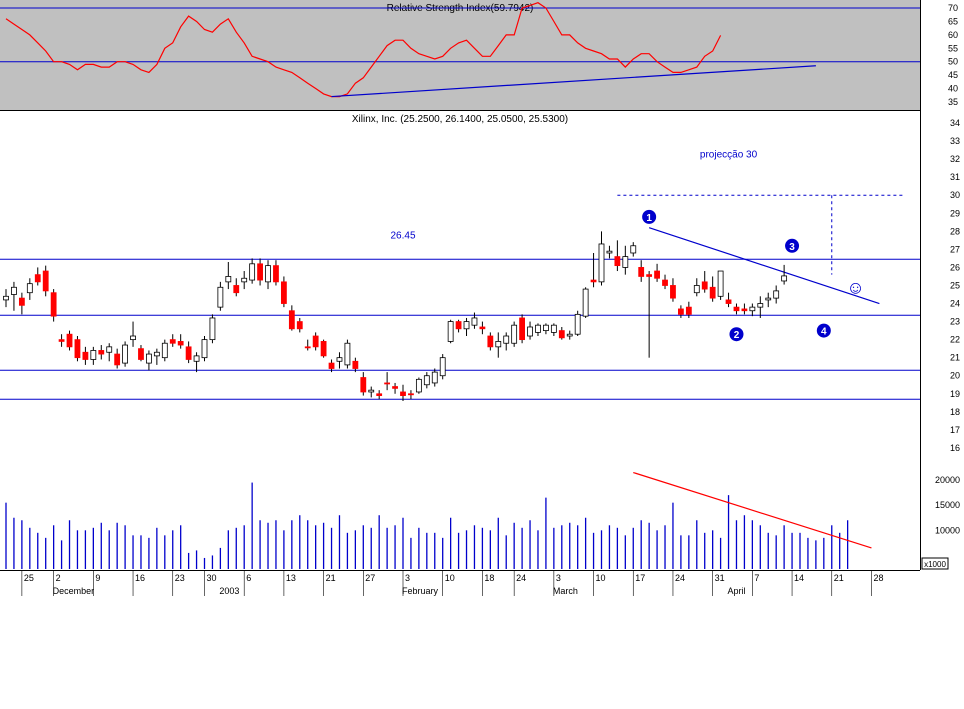  I want to click on x-tick-label: 18, so click(489, 578).